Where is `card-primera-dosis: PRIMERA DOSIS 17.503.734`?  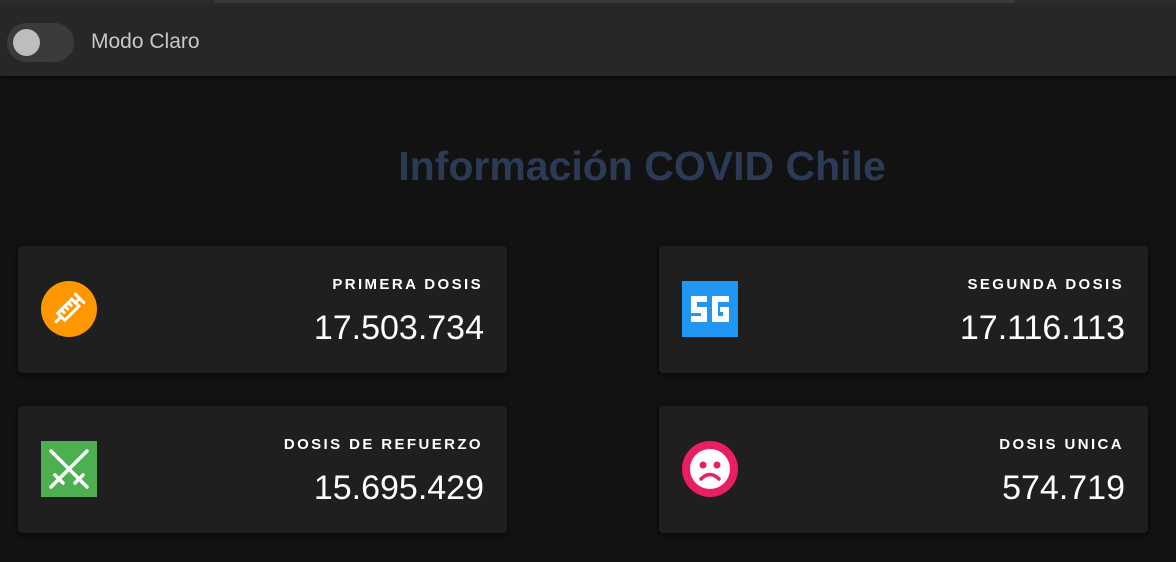 card-primera-dosis: PRIMERA DOSIS 17.503.734 is located at coordinates (262, 309).